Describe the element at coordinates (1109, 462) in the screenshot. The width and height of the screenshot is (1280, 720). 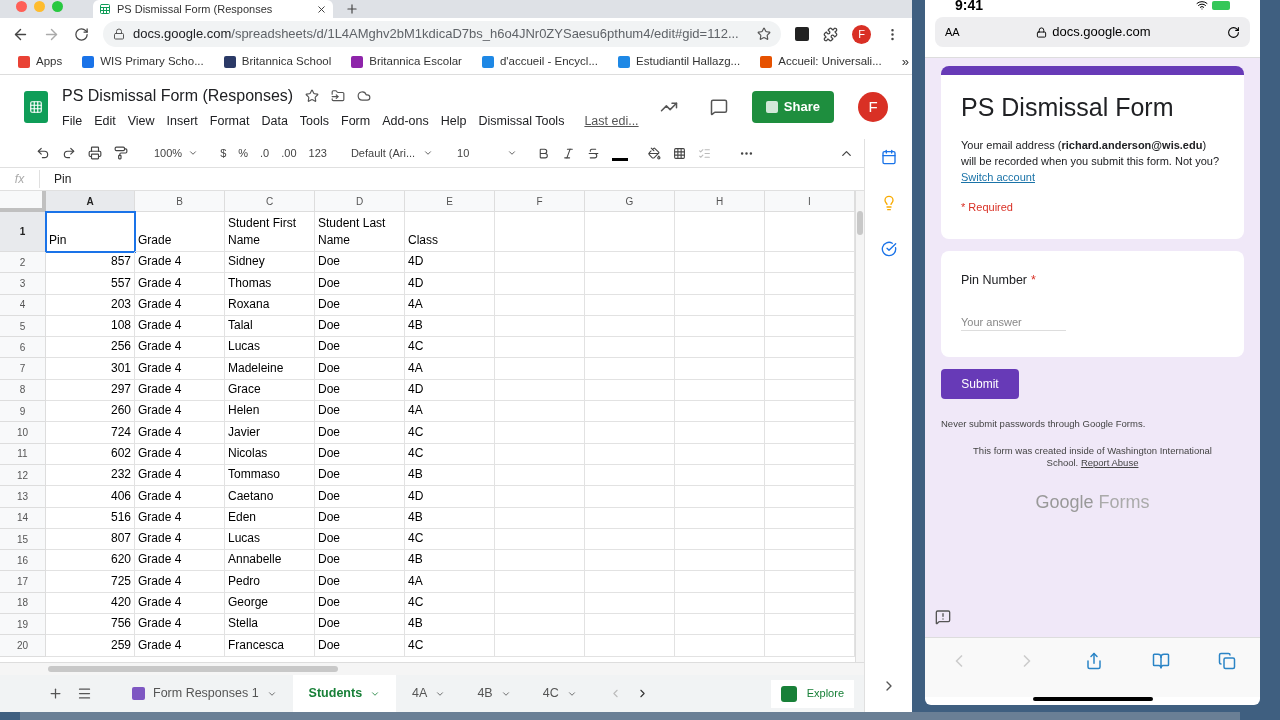
I see `report-abuse-link: Report Abuse` at that location.